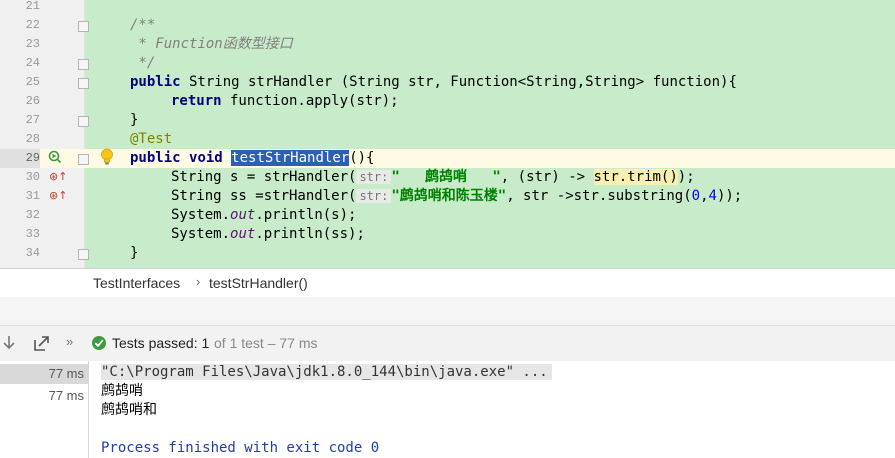 Image resolution: width=895 pixels, height=458 pixels. Describe the element at coordinates (447, 120) in the screenshot. I see `code-line-27: 27 }` at that location.